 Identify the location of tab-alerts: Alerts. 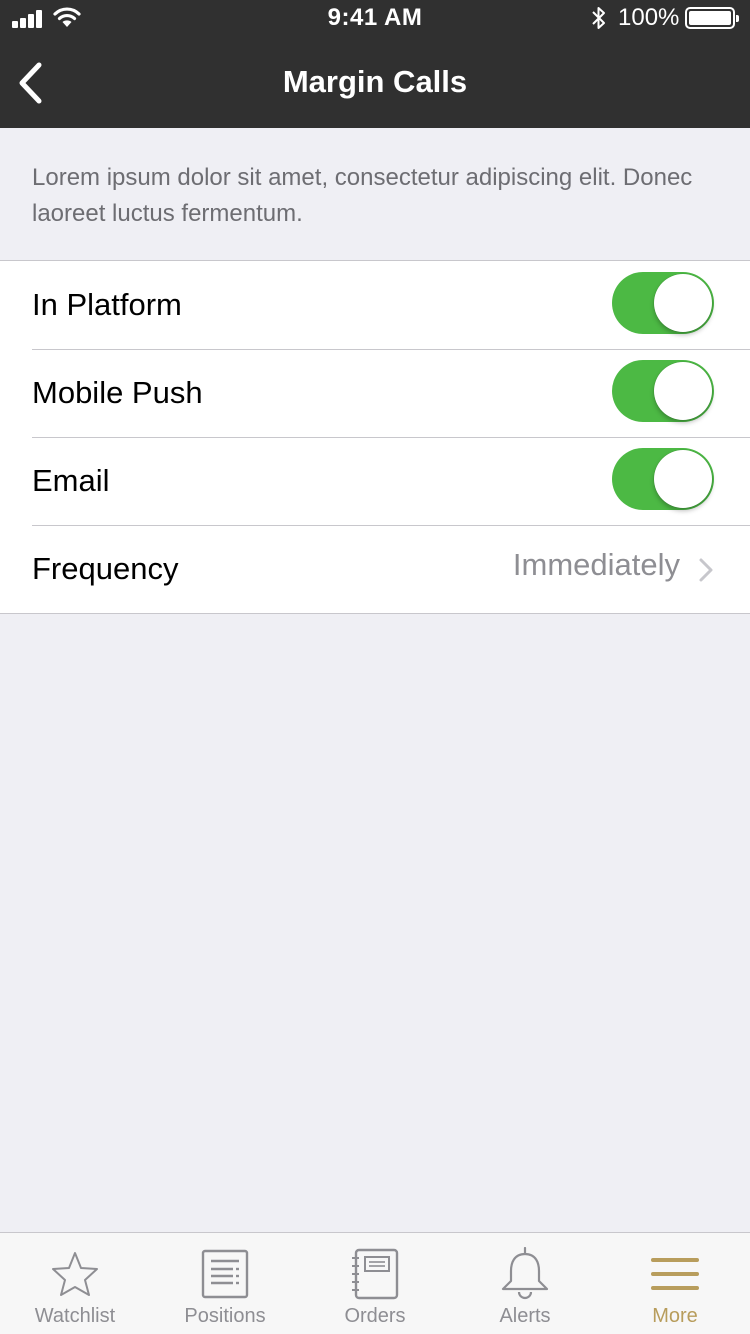
(525, 1283).